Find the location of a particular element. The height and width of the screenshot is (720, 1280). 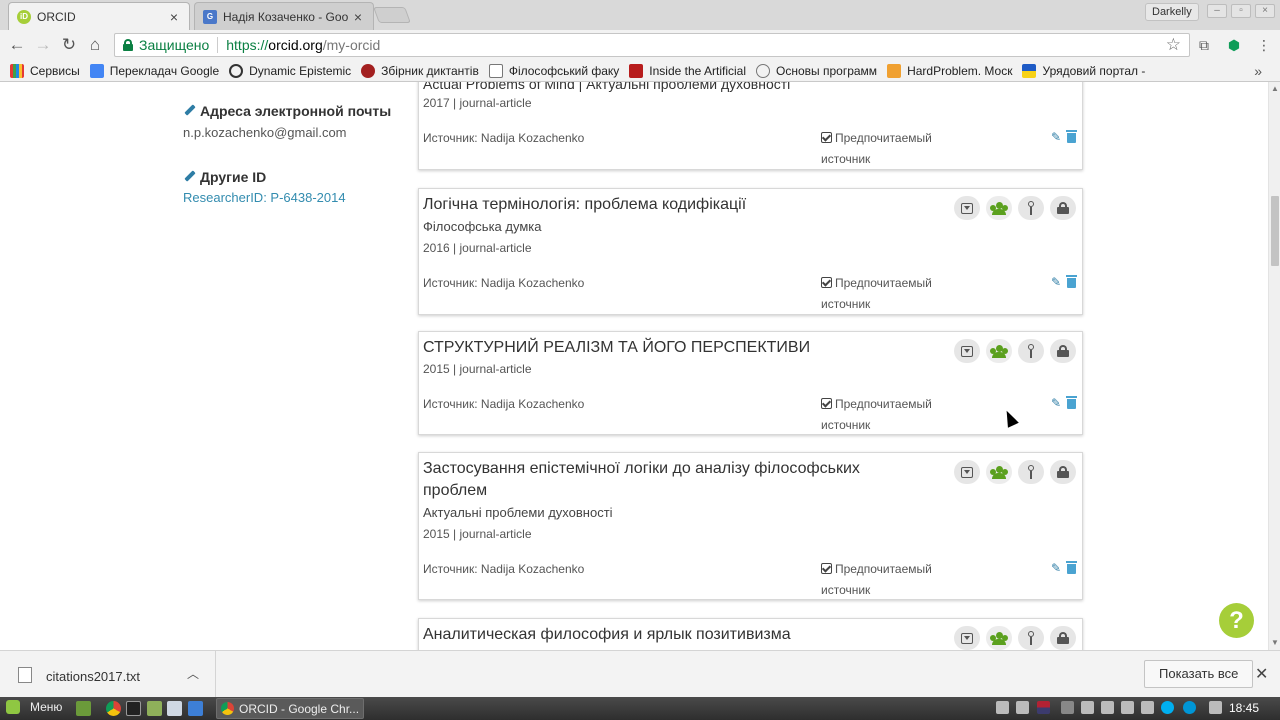

network-manager-icon is located at coordinates (1022, 707).